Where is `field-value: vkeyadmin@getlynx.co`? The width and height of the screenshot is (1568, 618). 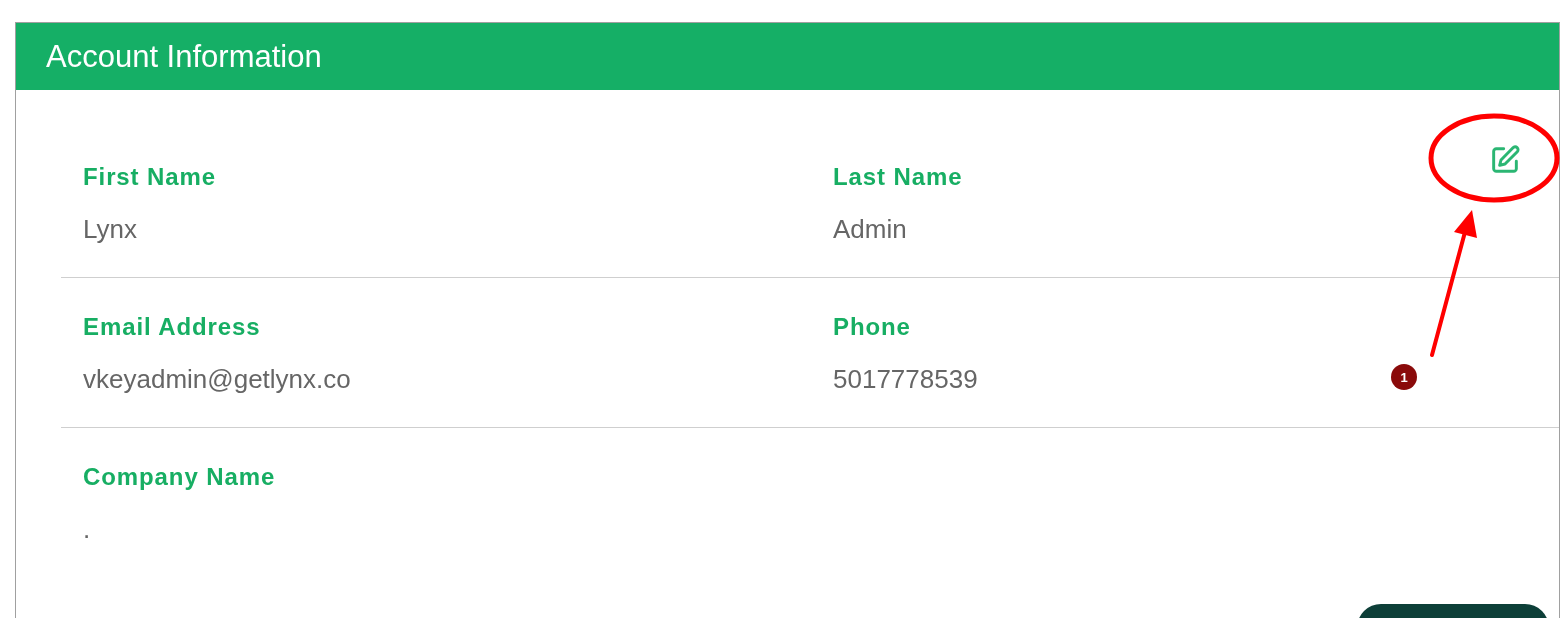 field-value: vkeyadmin@getlynx.co is located at coordinates (217, 379).